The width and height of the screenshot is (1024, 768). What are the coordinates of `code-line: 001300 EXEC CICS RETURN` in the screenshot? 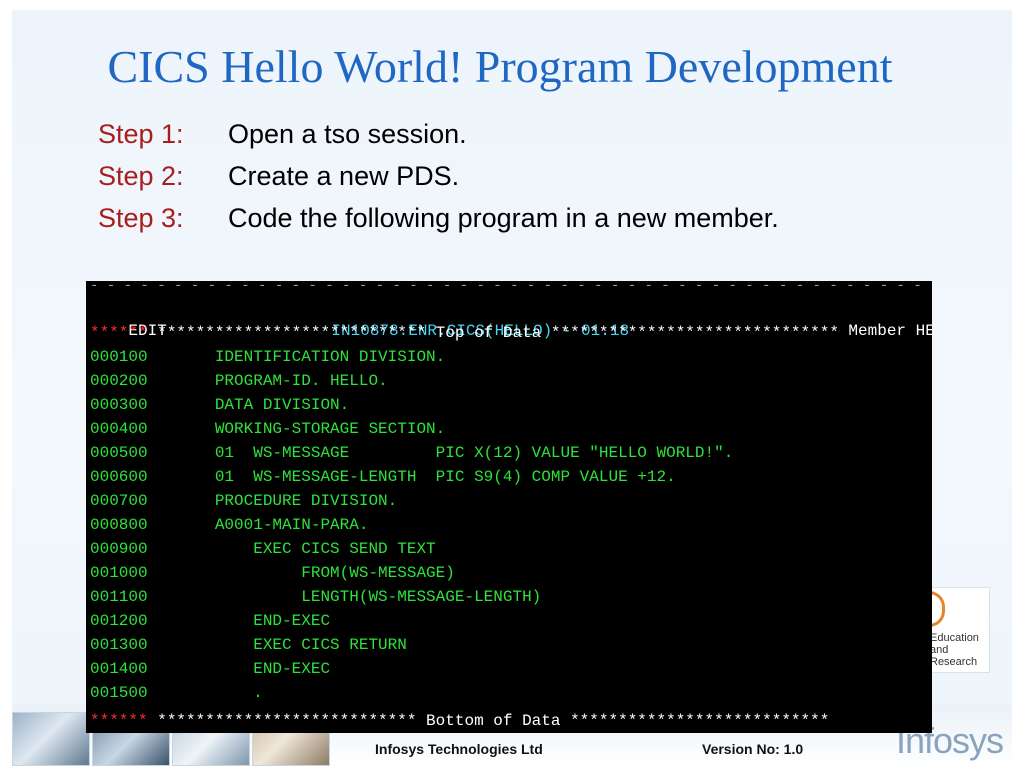 It's located at (248, 645).